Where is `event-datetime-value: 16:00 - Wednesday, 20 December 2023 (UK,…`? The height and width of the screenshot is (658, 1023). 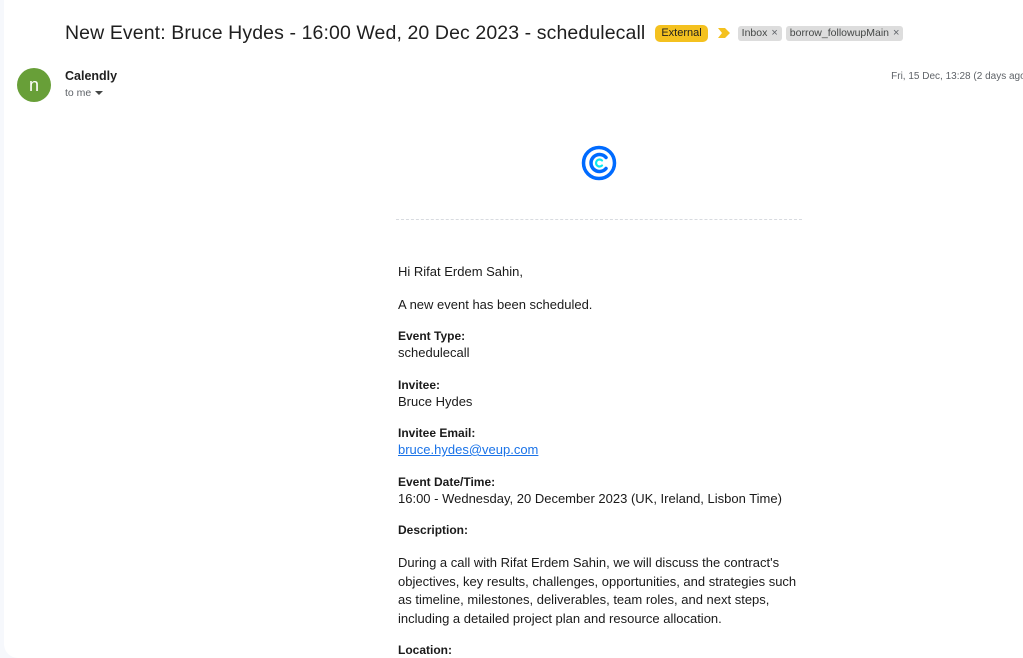
event-datetime-value: 16:00 - Wednesday, 20 December 2023 (UK,… is located at coordinates (590, 498).